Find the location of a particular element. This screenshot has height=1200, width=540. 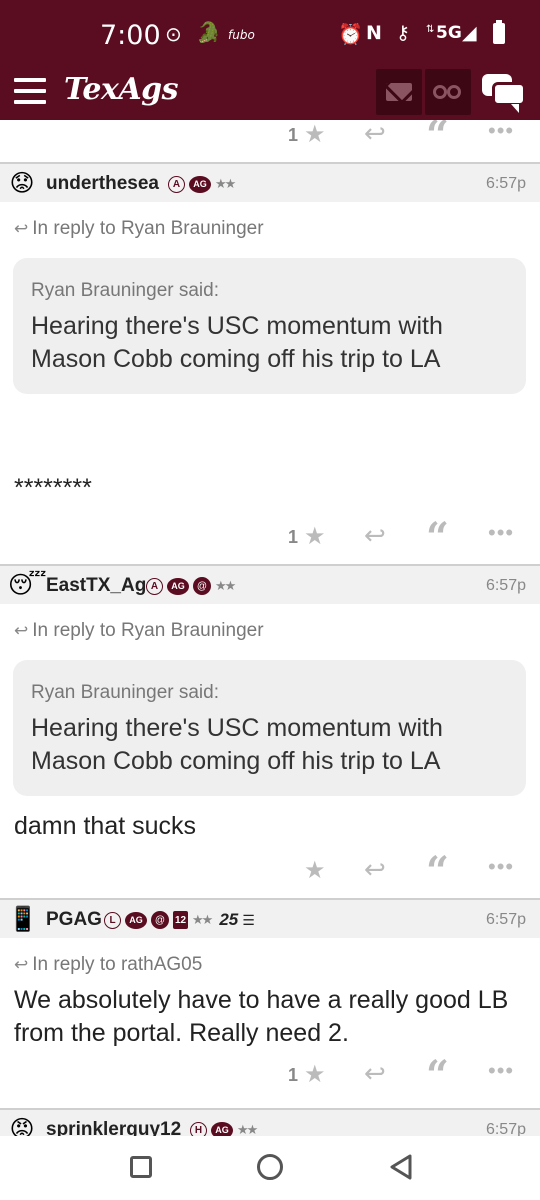

post-header: 😡 sprinklerguy12 H AG ★★ 6:57p is located at coordinates (270, 1122).